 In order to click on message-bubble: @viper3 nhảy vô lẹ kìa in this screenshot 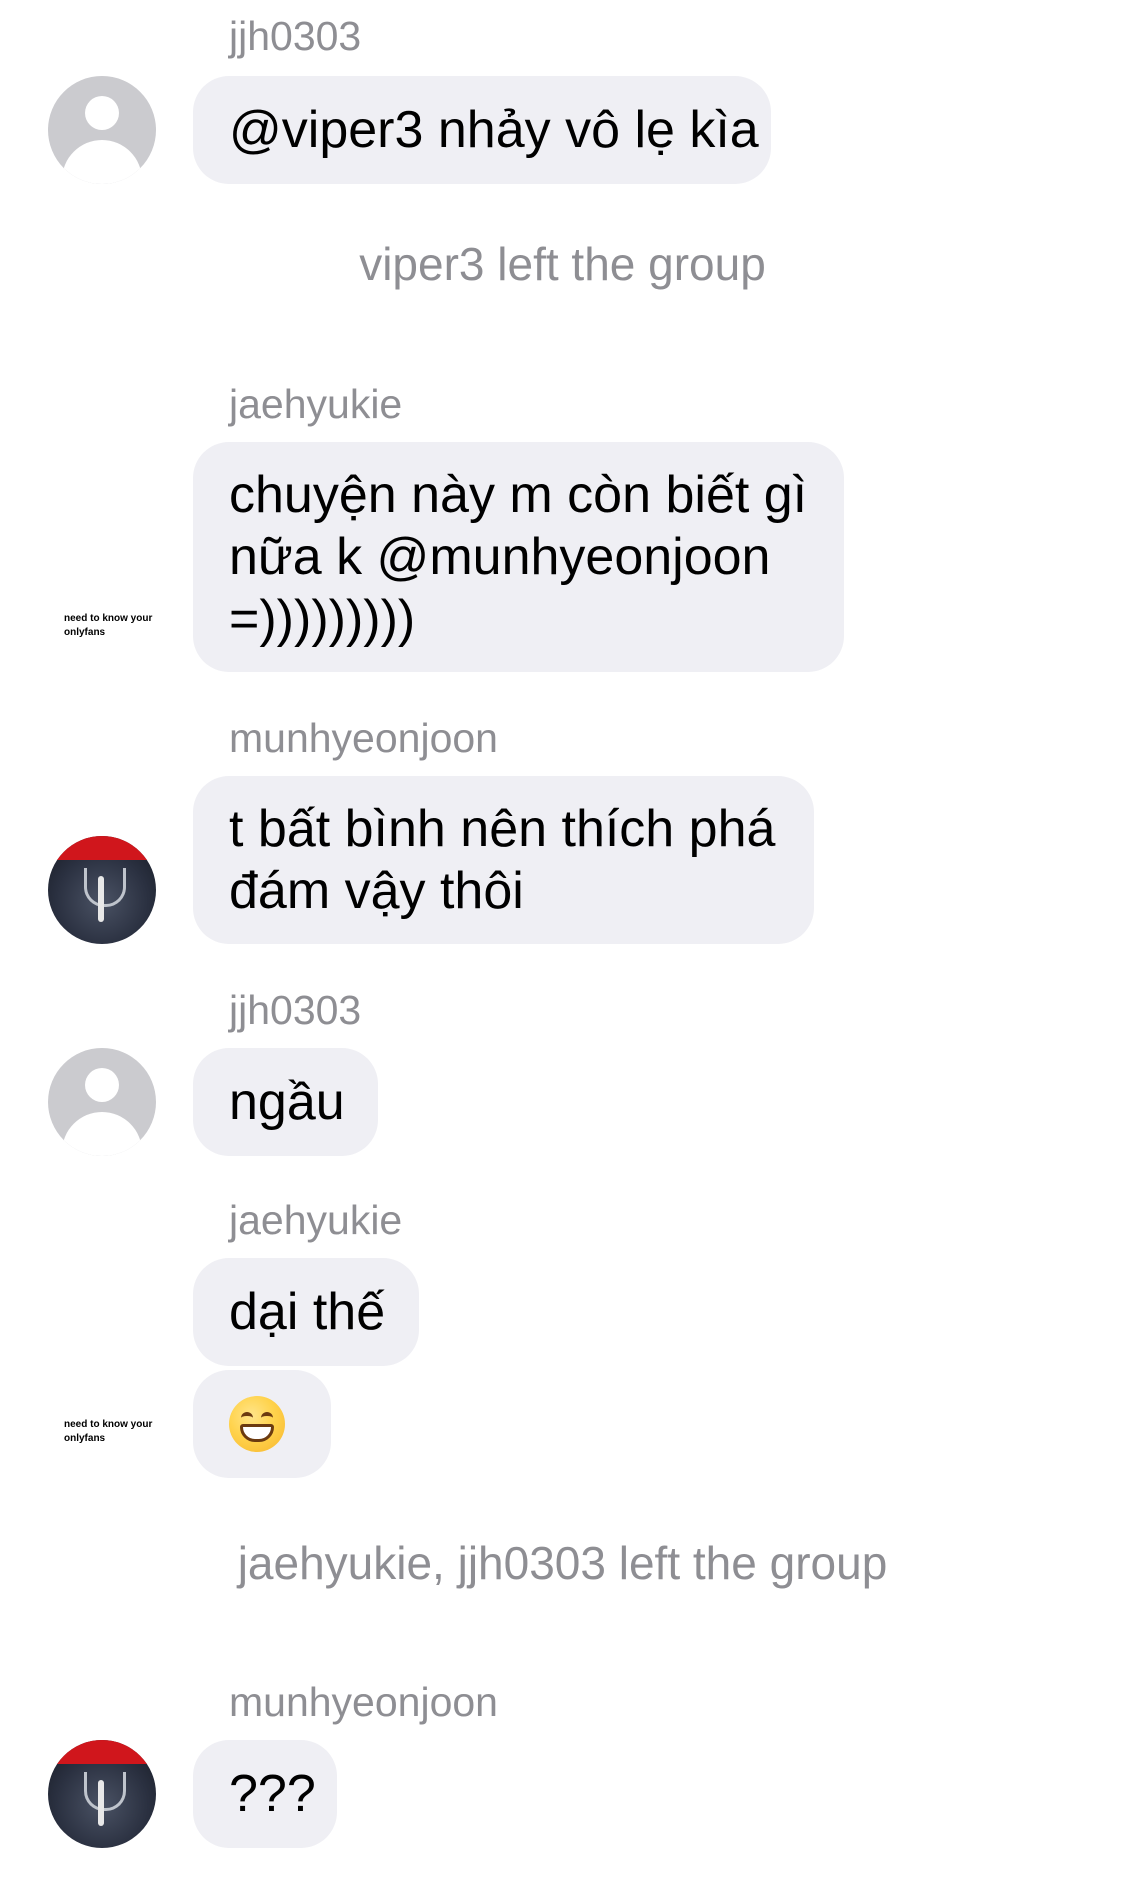, I will do `click(482, 130)`.